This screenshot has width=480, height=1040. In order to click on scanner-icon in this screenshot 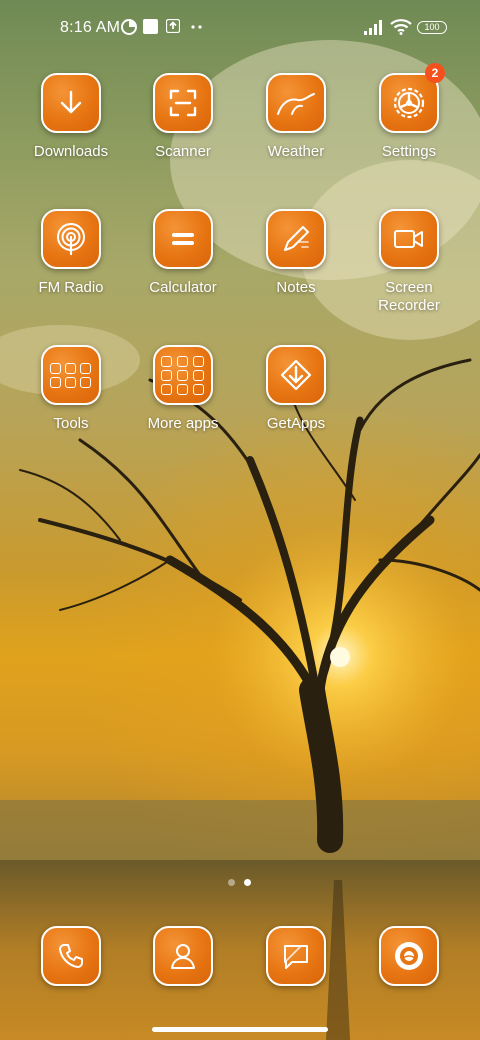, I will do `click(183, 103)`.